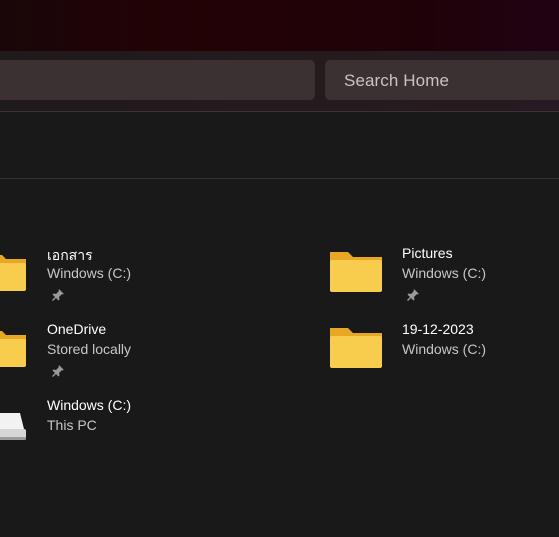  What do you see at coordinates (438, 329) in the screenshot?
I see `item-name: 19-12-2023` at bounding box center [438, 329].